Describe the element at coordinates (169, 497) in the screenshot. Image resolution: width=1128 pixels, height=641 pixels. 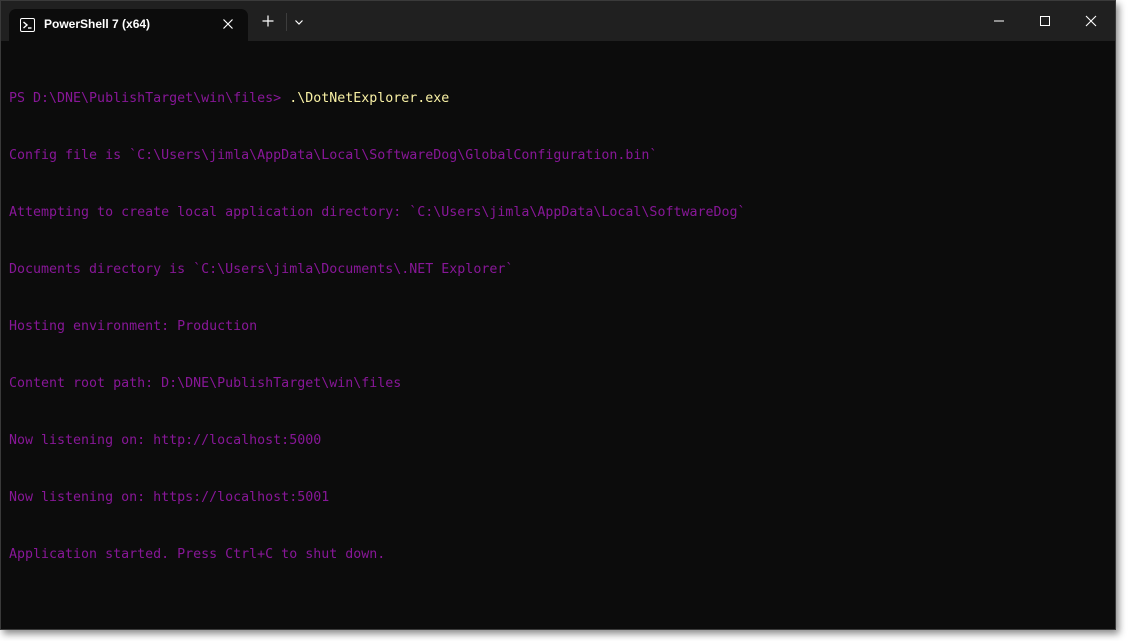
I see `output-line: Now listening on: https://localhost:5001` at that location.